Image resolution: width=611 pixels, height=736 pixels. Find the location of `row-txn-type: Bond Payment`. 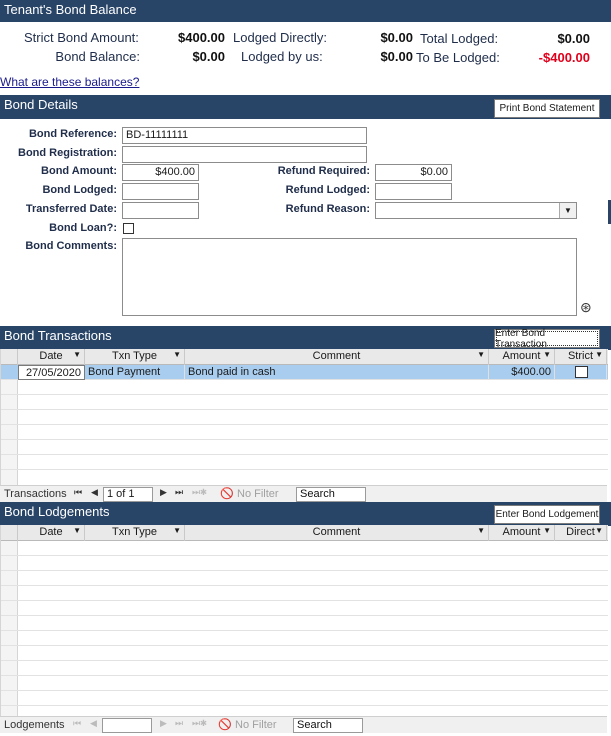

row-txn-type: Bond Payment is located at coordinates (135, 372).